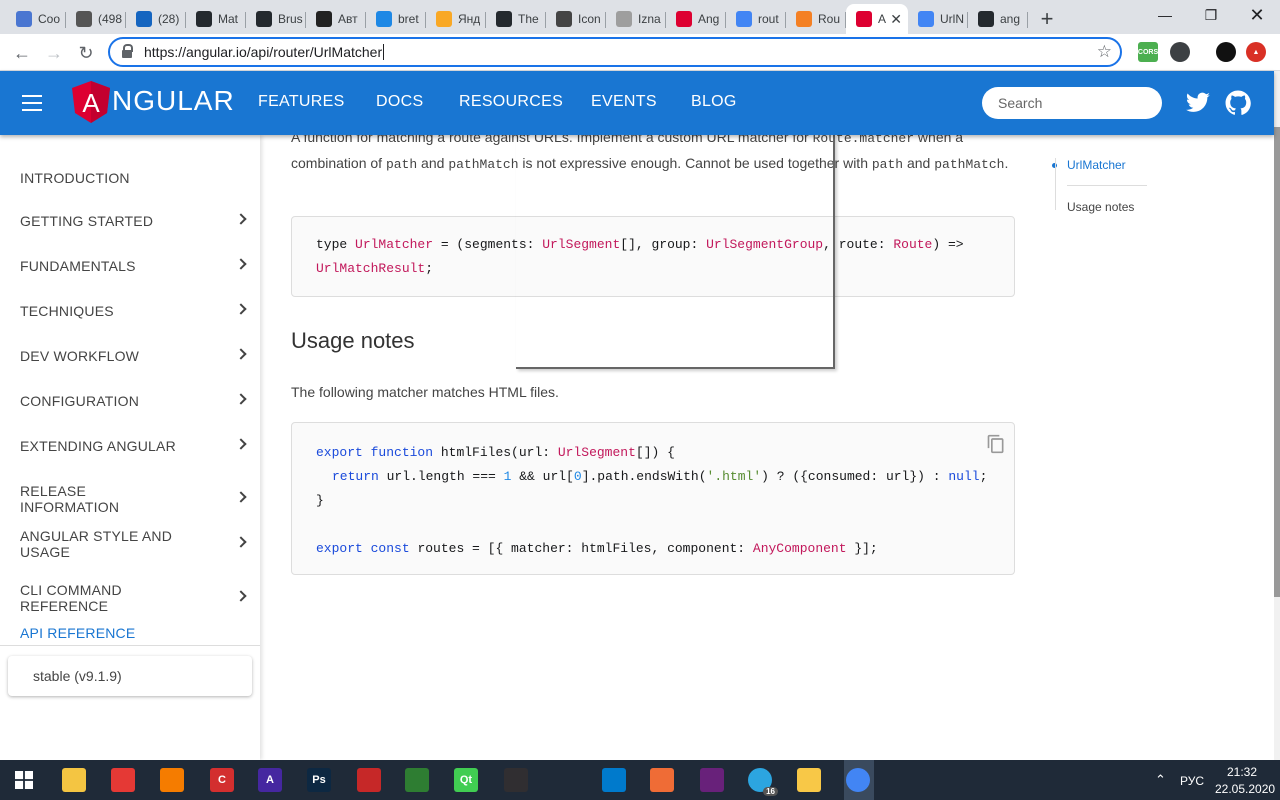  Describe the element at coordinates (636, 19) in the screenshot. I see `browser-tab: Izna` at that location.